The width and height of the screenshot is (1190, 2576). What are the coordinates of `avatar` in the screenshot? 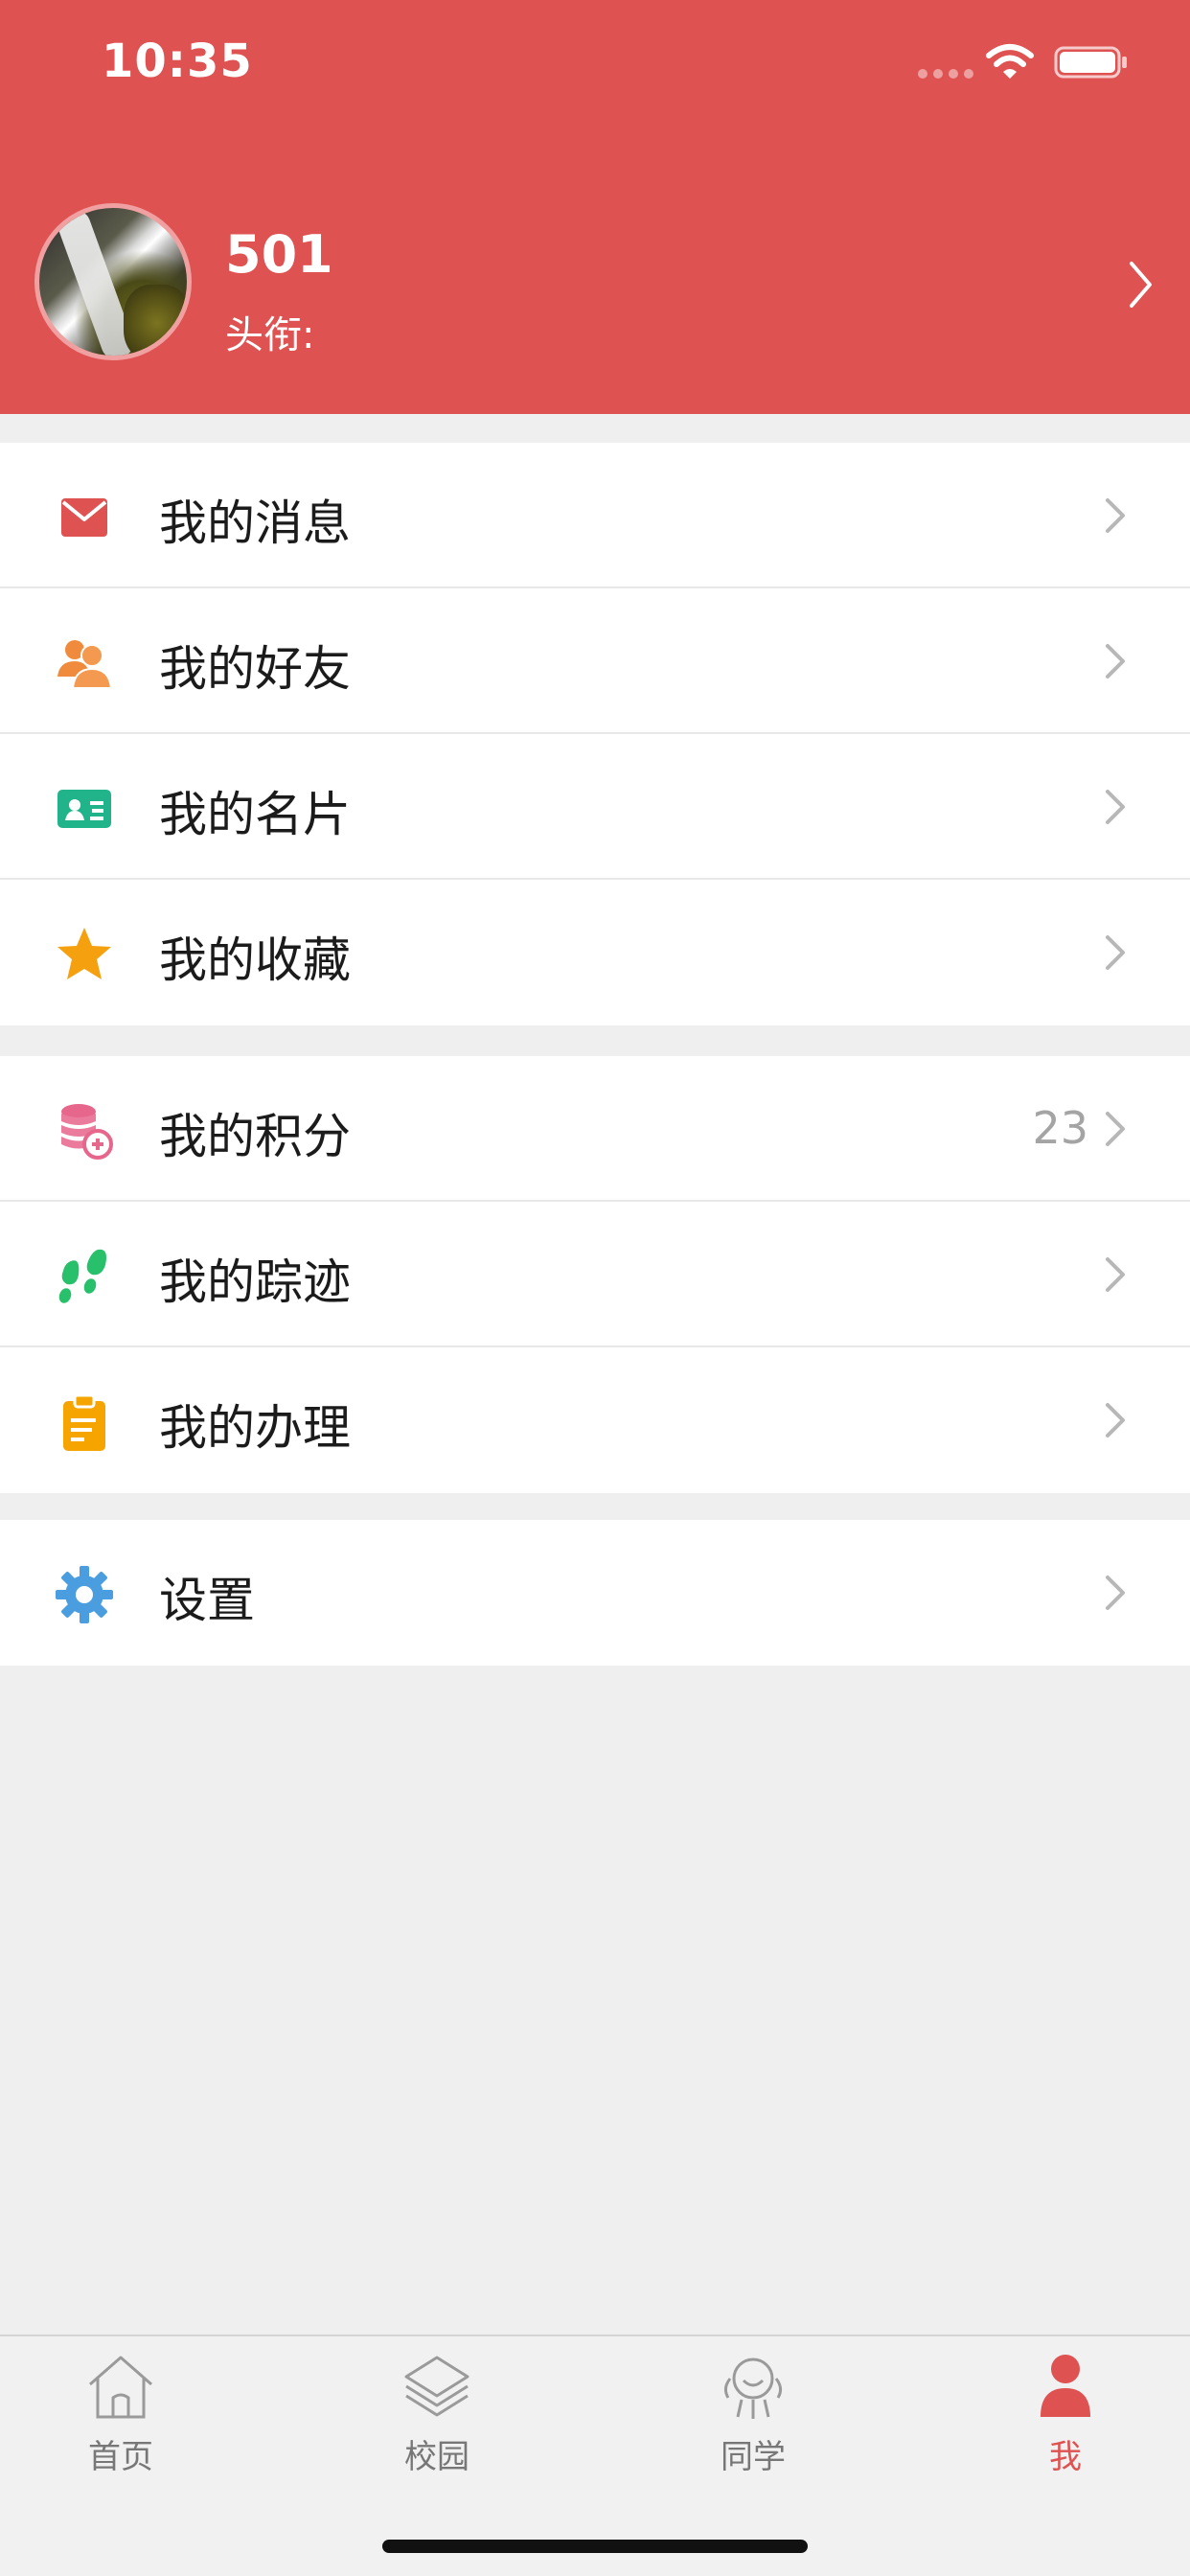 It's located at (113, 281).